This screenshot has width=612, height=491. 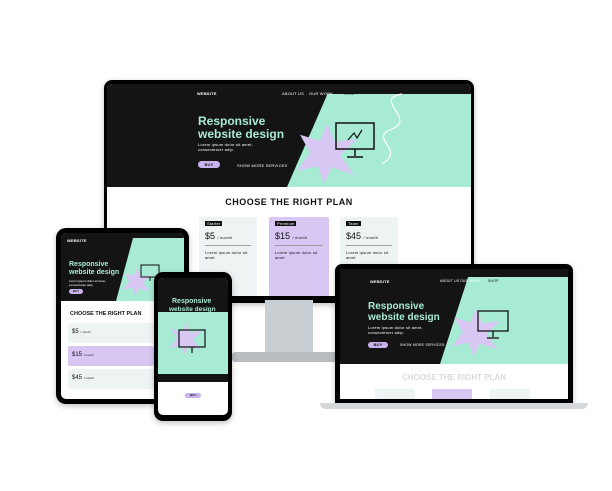 I want to click on plan-price: $5 / month, so click(x=219, y=236).